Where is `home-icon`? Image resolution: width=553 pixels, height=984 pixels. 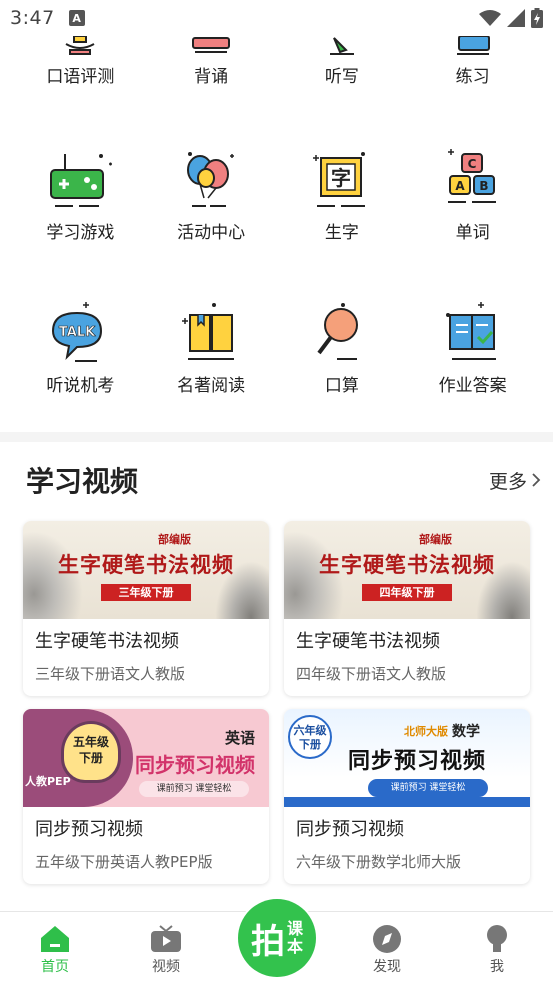
home-icon is located at coordinates (55, 939).